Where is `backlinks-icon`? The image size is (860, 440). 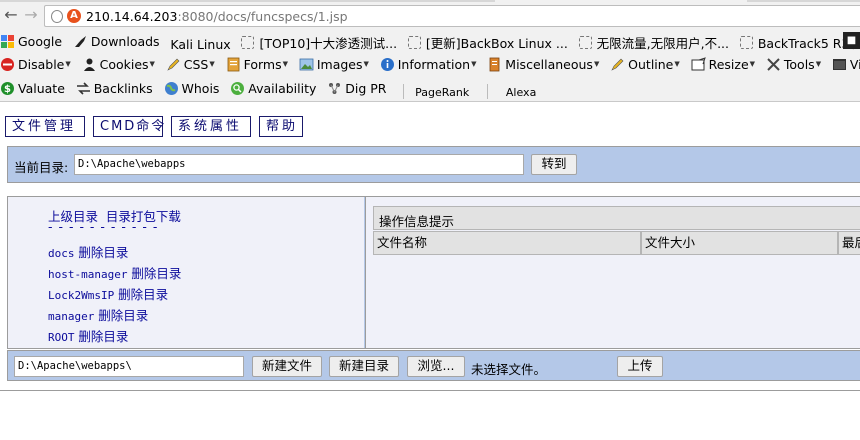 backlinks-icon is located at coordinates (83, 88).